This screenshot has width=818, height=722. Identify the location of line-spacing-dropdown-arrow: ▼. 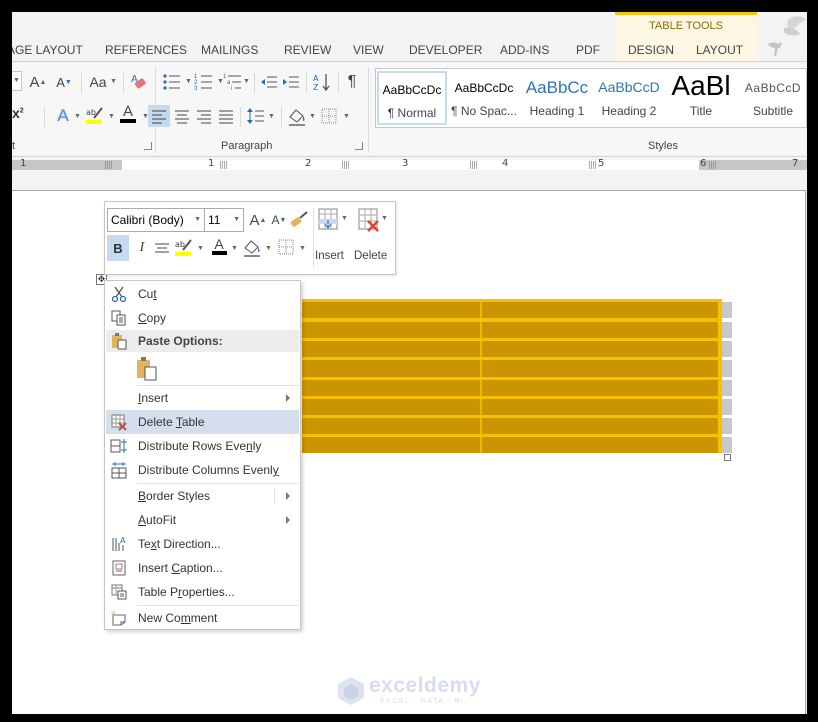
(271, 116).